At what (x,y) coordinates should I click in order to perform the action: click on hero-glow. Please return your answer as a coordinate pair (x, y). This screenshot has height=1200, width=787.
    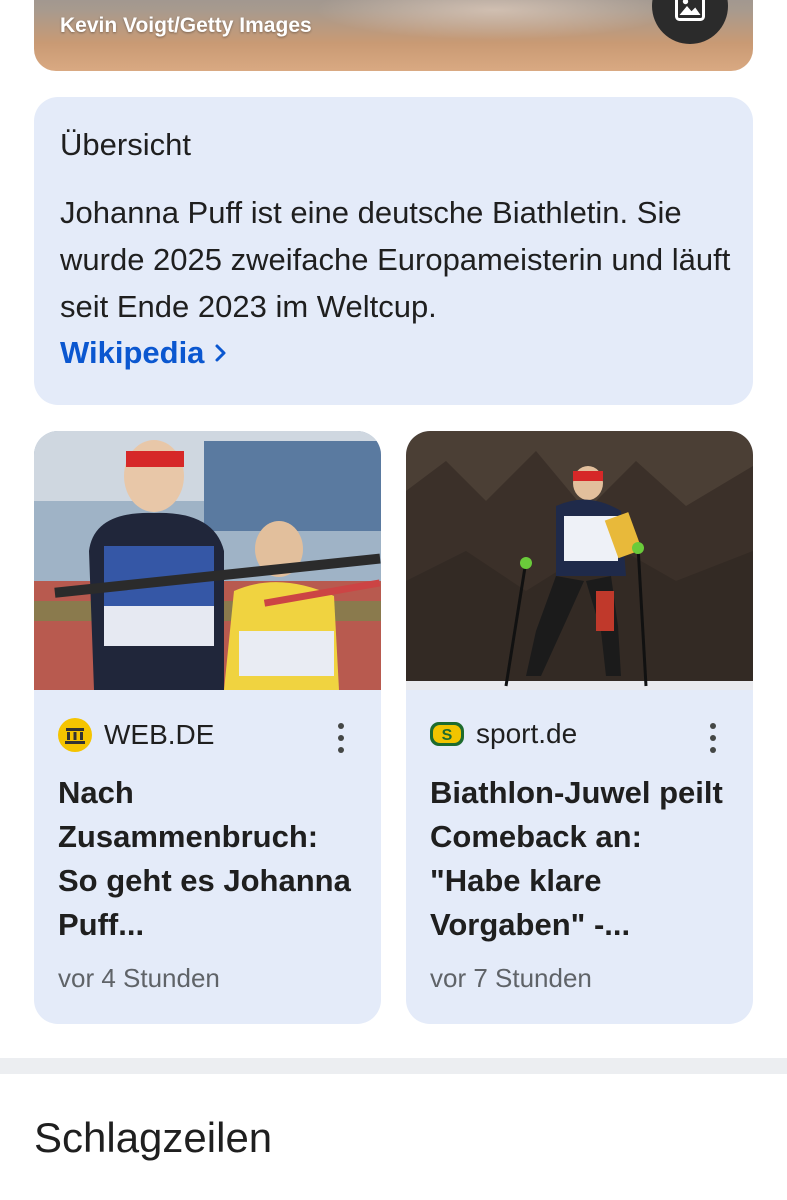
    Looking at the image, I should click on (494, 20).